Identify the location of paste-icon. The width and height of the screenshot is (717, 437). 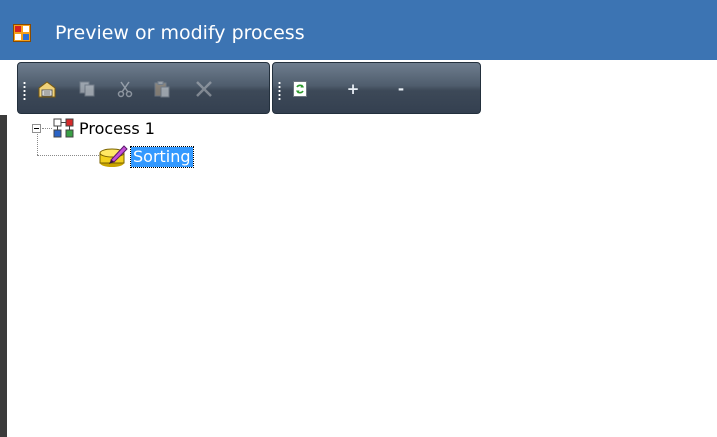
(162, 89).